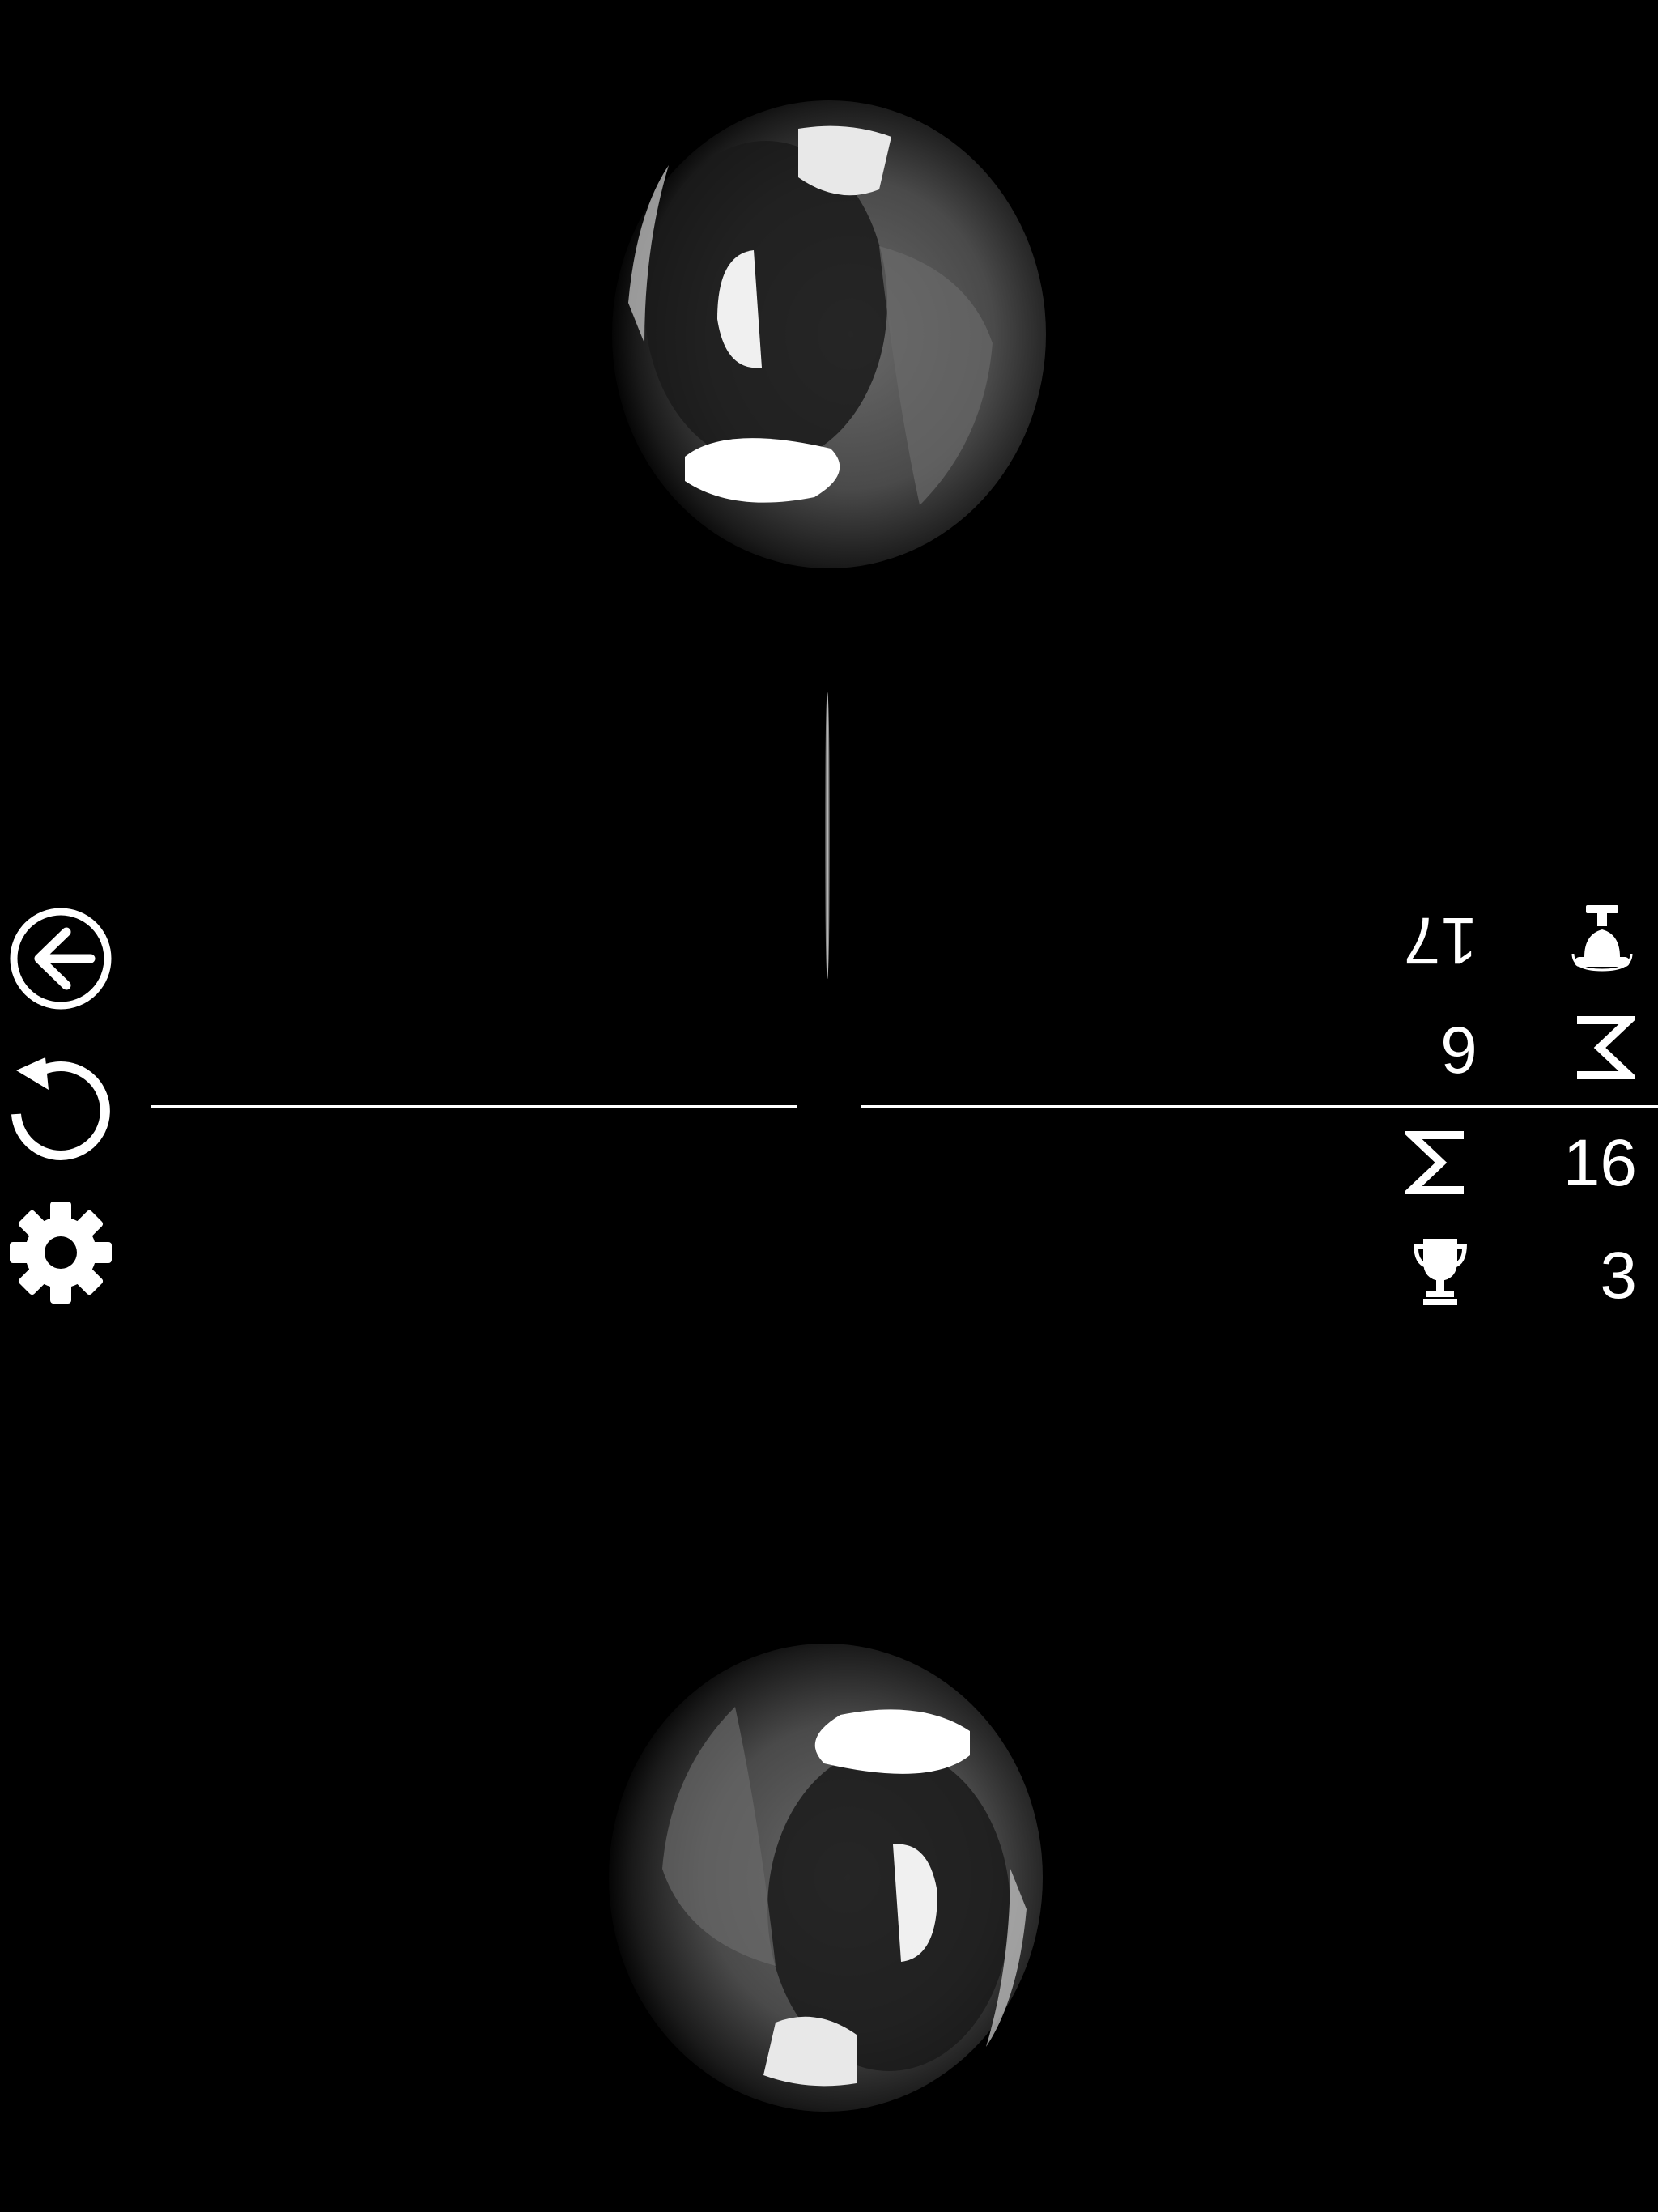 The image size is (1658, 2212). Describe the element at coordinates (827, 836) in the screenshot. I see `needle` at that location.